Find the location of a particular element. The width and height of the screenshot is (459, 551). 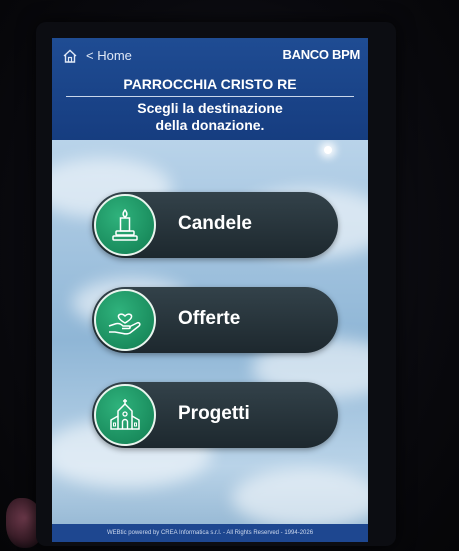

instruction-line-2: della donazione. is located at coordinates (210, 125).